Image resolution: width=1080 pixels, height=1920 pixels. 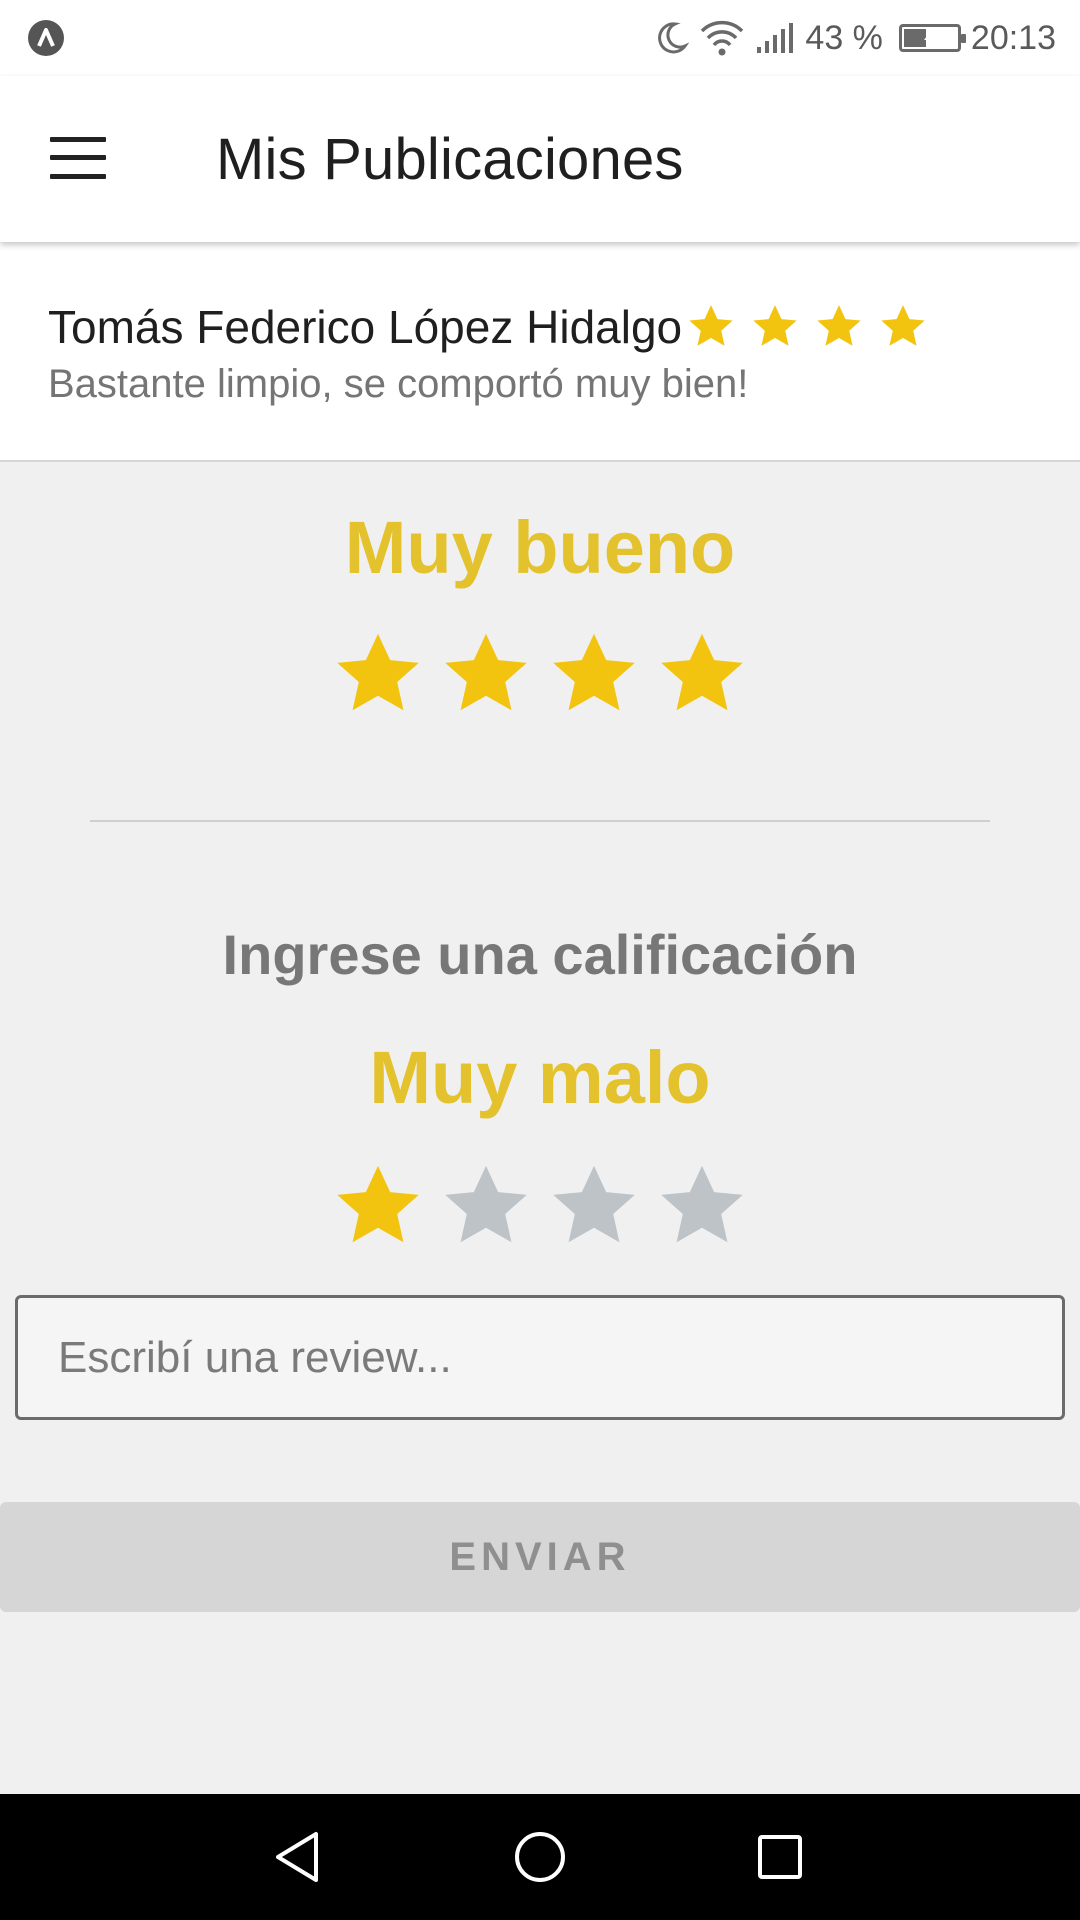 What do you see at coordinates (932, 38) in the screenshot?
I see `battery-charging-icon` at bounding box center [932, 38].